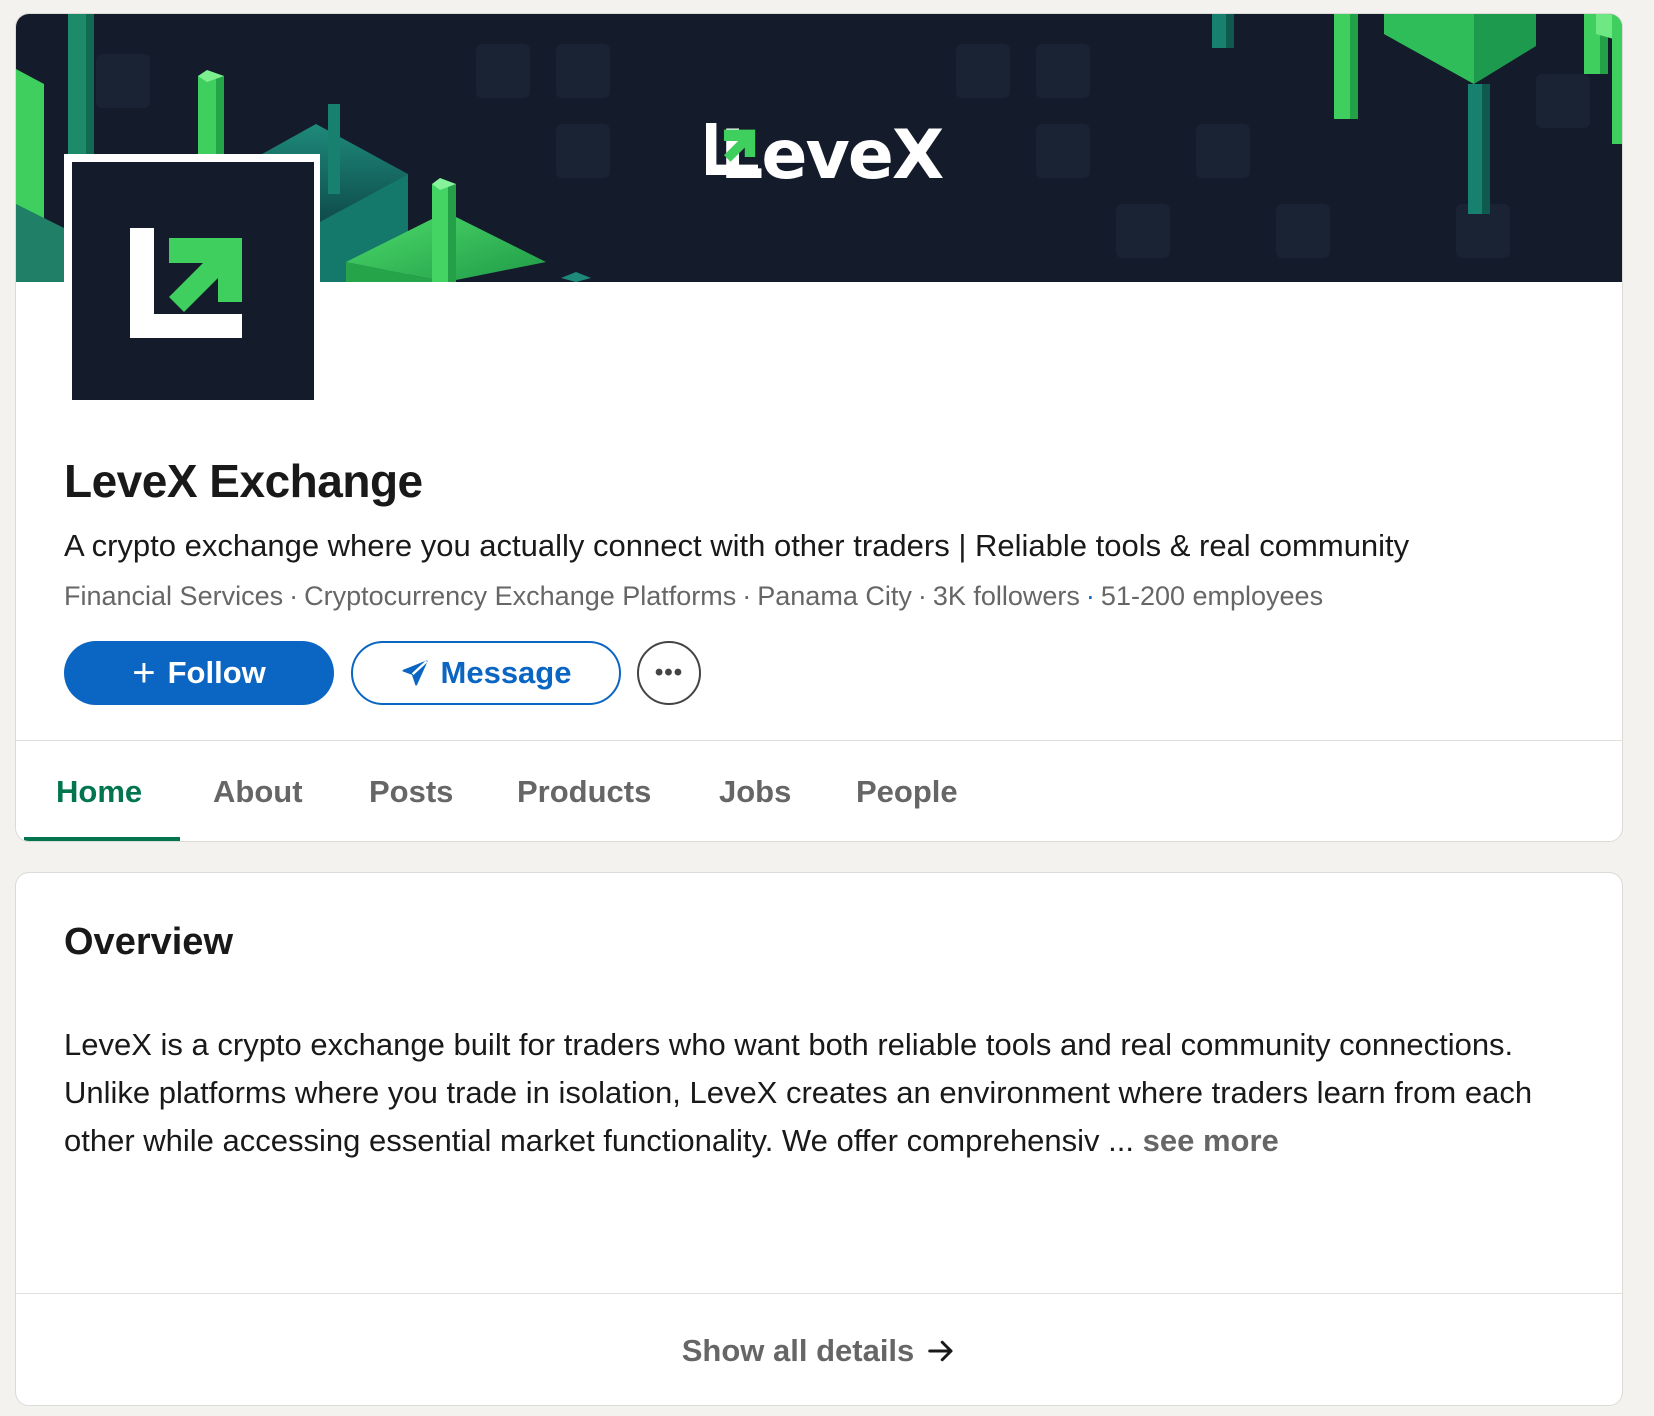 Image resolution: width=1654 pixels, height=1416 pixels. I want to click on more-options-button: •••, so click(669, 673).